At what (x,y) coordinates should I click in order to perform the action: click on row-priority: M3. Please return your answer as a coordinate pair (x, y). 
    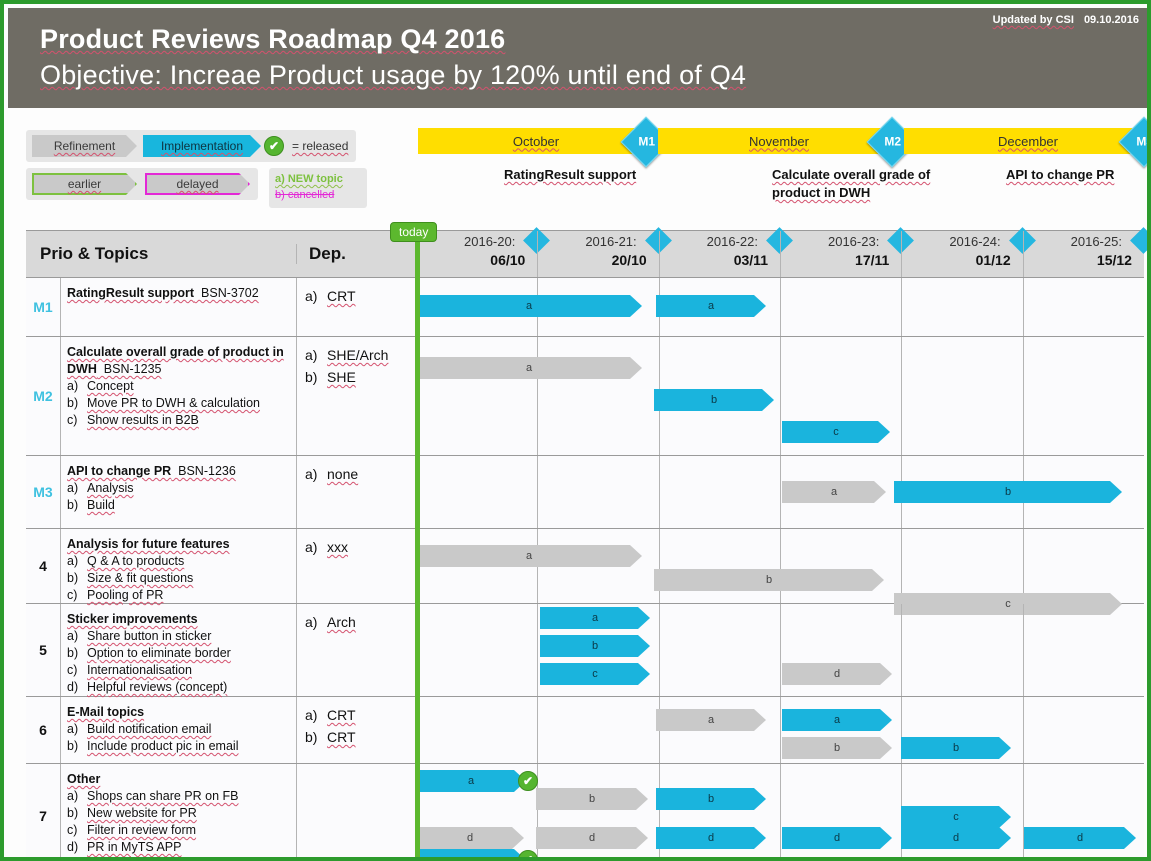
    Looking at the image, I should click on (43, 492).